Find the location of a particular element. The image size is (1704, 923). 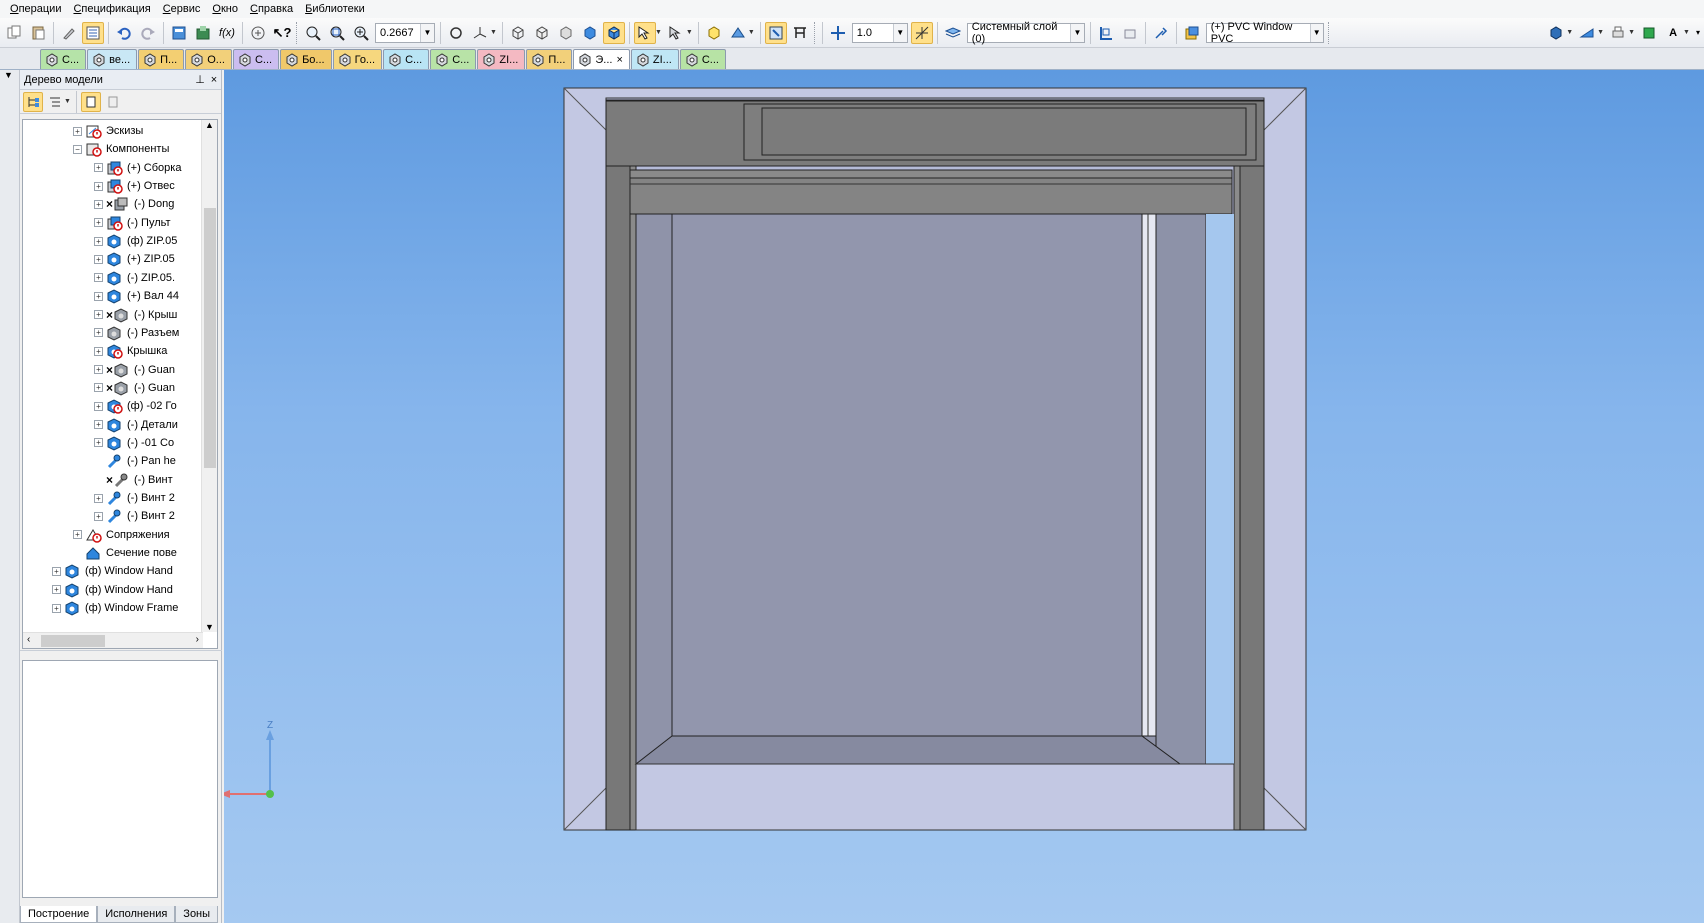

menu-window: Окно is located at coordinates (225, 9).